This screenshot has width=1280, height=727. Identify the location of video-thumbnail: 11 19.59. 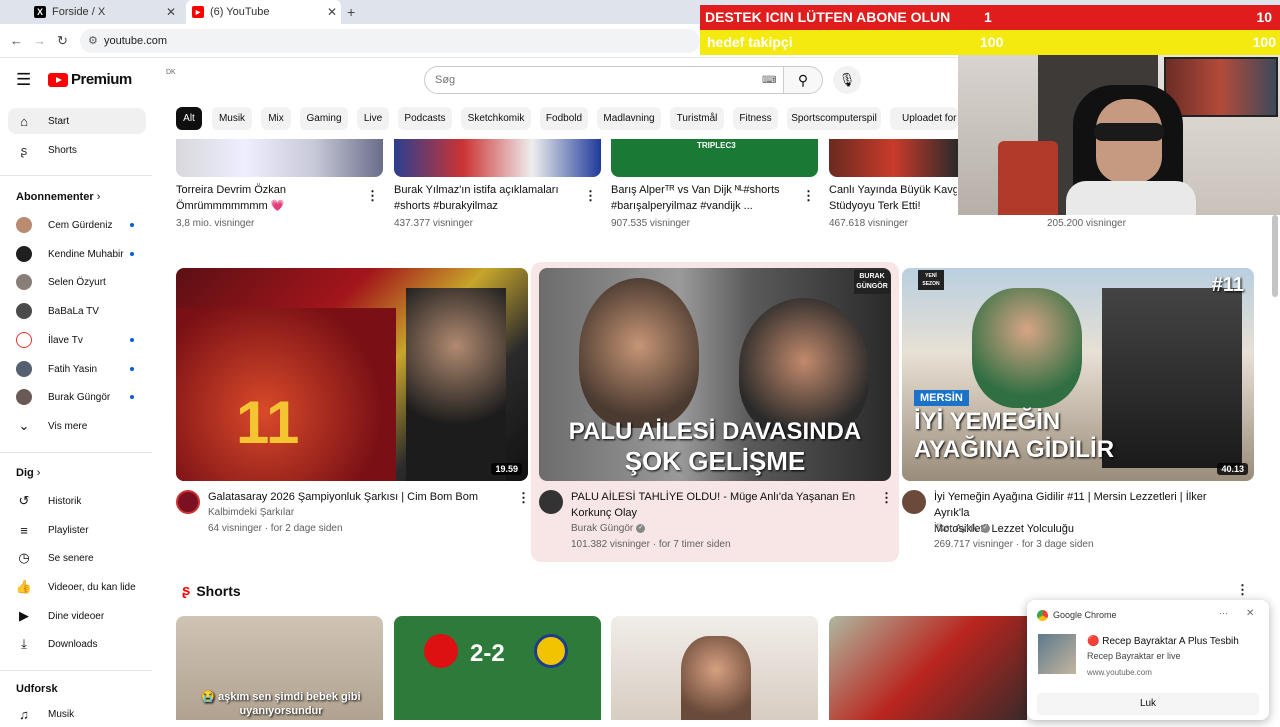
(352, 374).